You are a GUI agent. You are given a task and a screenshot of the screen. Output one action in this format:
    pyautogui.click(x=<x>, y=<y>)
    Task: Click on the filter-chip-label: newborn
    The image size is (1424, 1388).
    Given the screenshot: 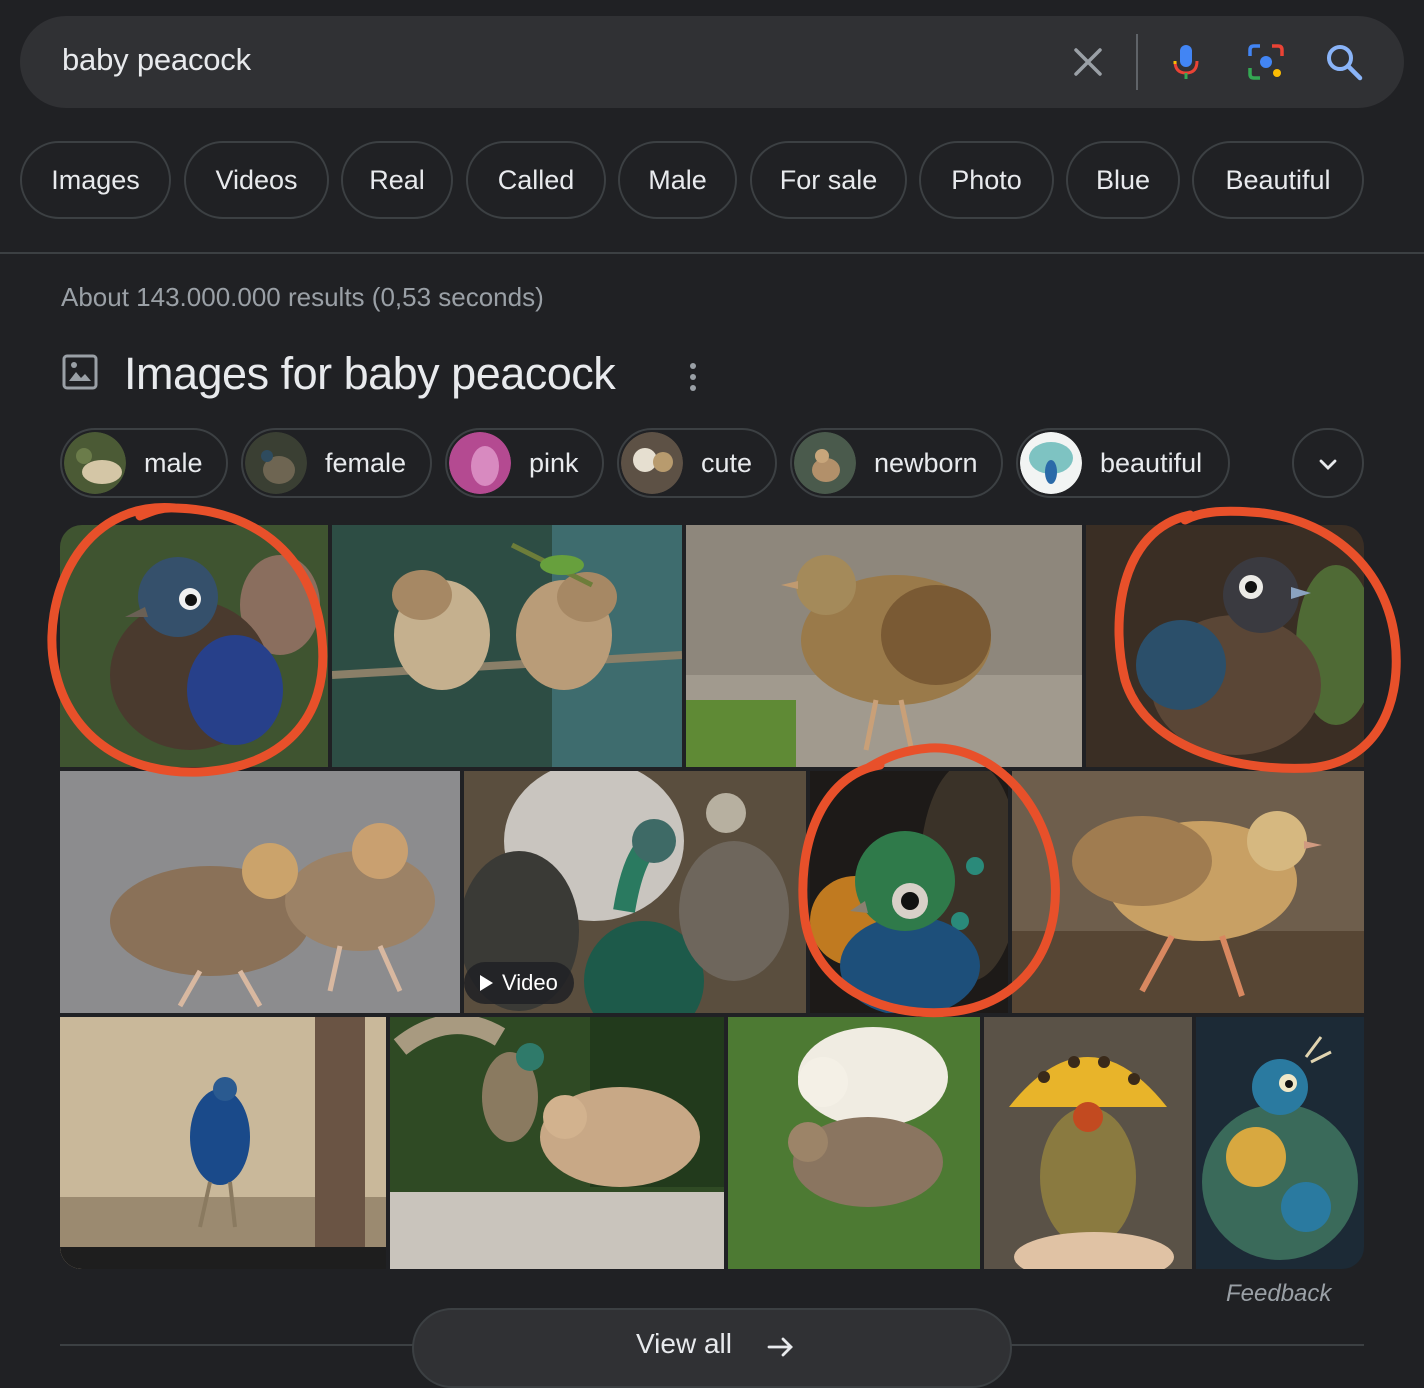 What is the action you would take?
    pyautogui.click(x=926, y=463)
    